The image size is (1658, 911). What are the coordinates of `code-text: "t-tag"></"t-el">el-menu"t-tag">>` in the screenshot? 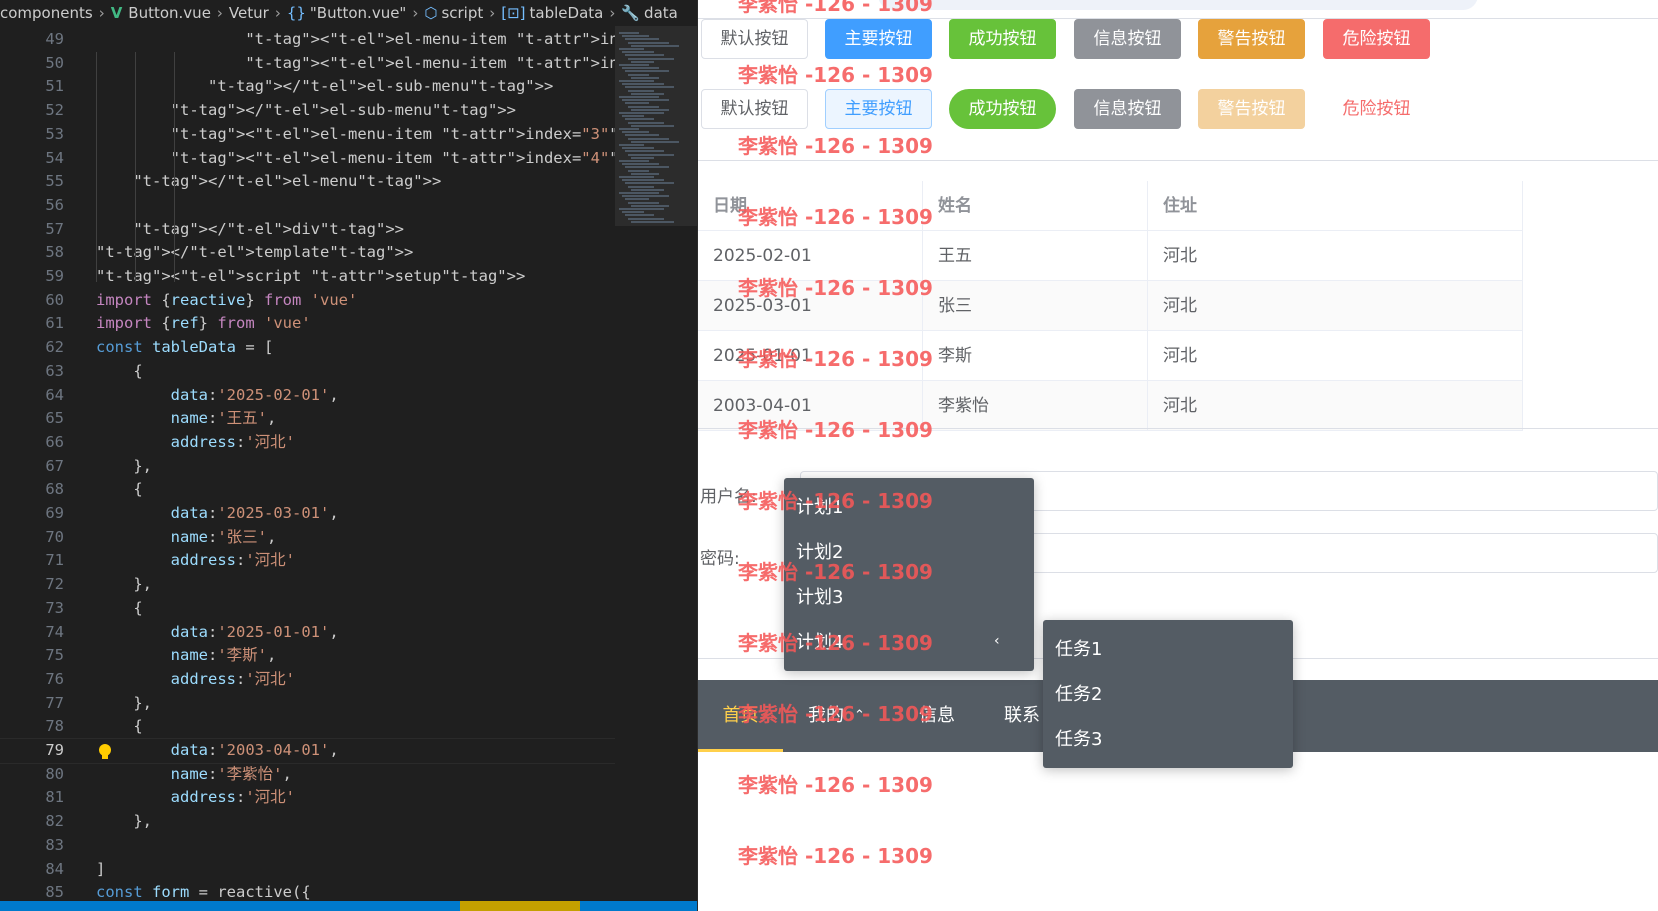 It's located at (268, 182).